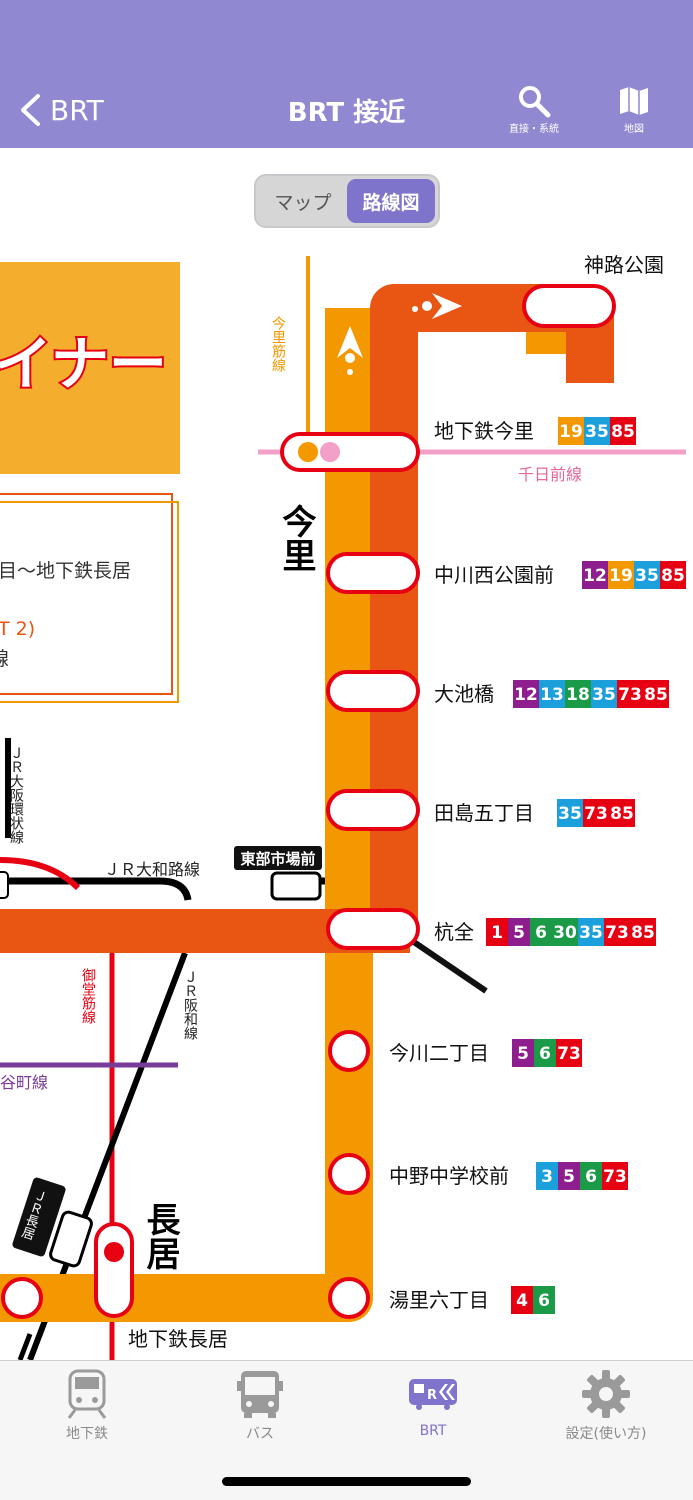  Describe the element at coordinates (4, 885) in the screenshot. I see `station-marker` at that location.